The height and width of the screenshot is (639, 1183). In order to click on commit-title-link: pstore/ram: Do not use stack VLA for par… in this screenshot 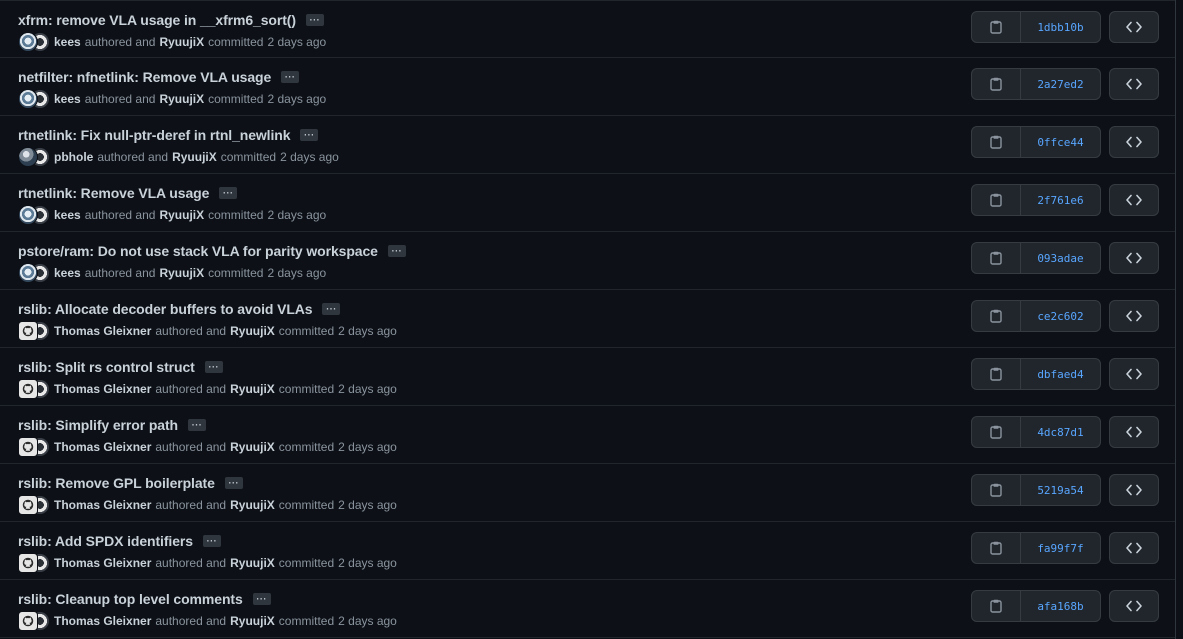, I will do `click(198, 251)`.